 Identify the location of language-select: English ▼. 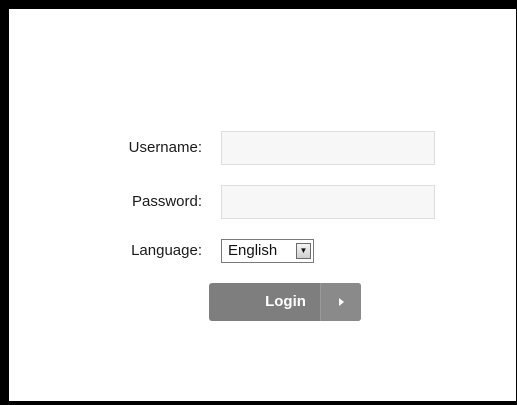
(267, 251).